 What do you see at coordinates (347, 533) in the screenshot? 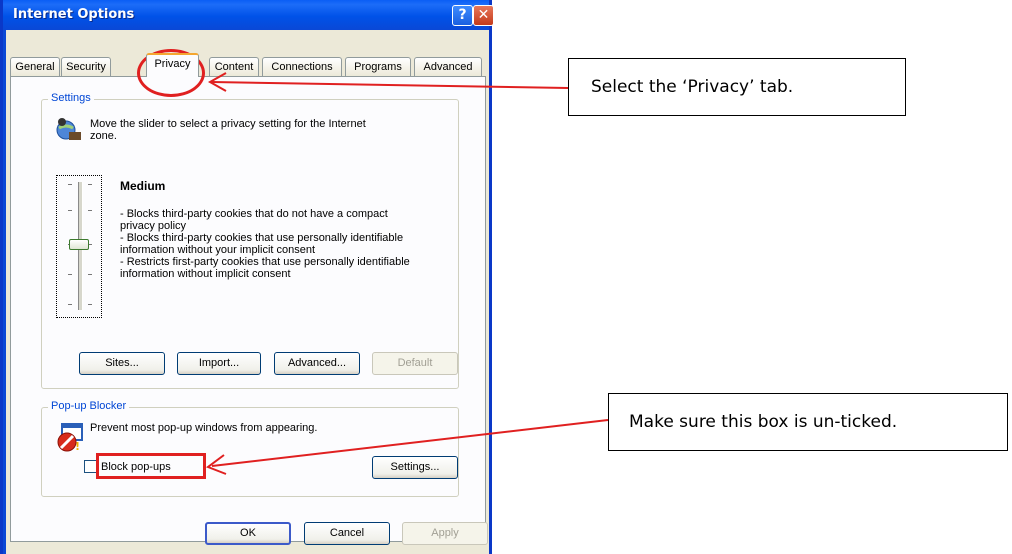
I see `cancel-button: Cancel` at bounding box center [347, 533].